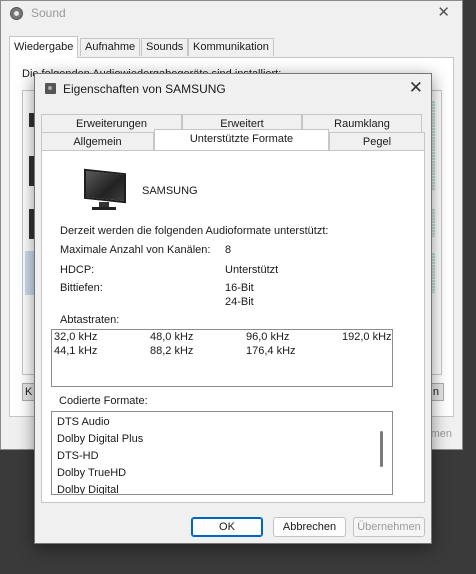  I want to click on tab-unterstuetzte-formate: Unterstützte Formate, so click(241, 139).